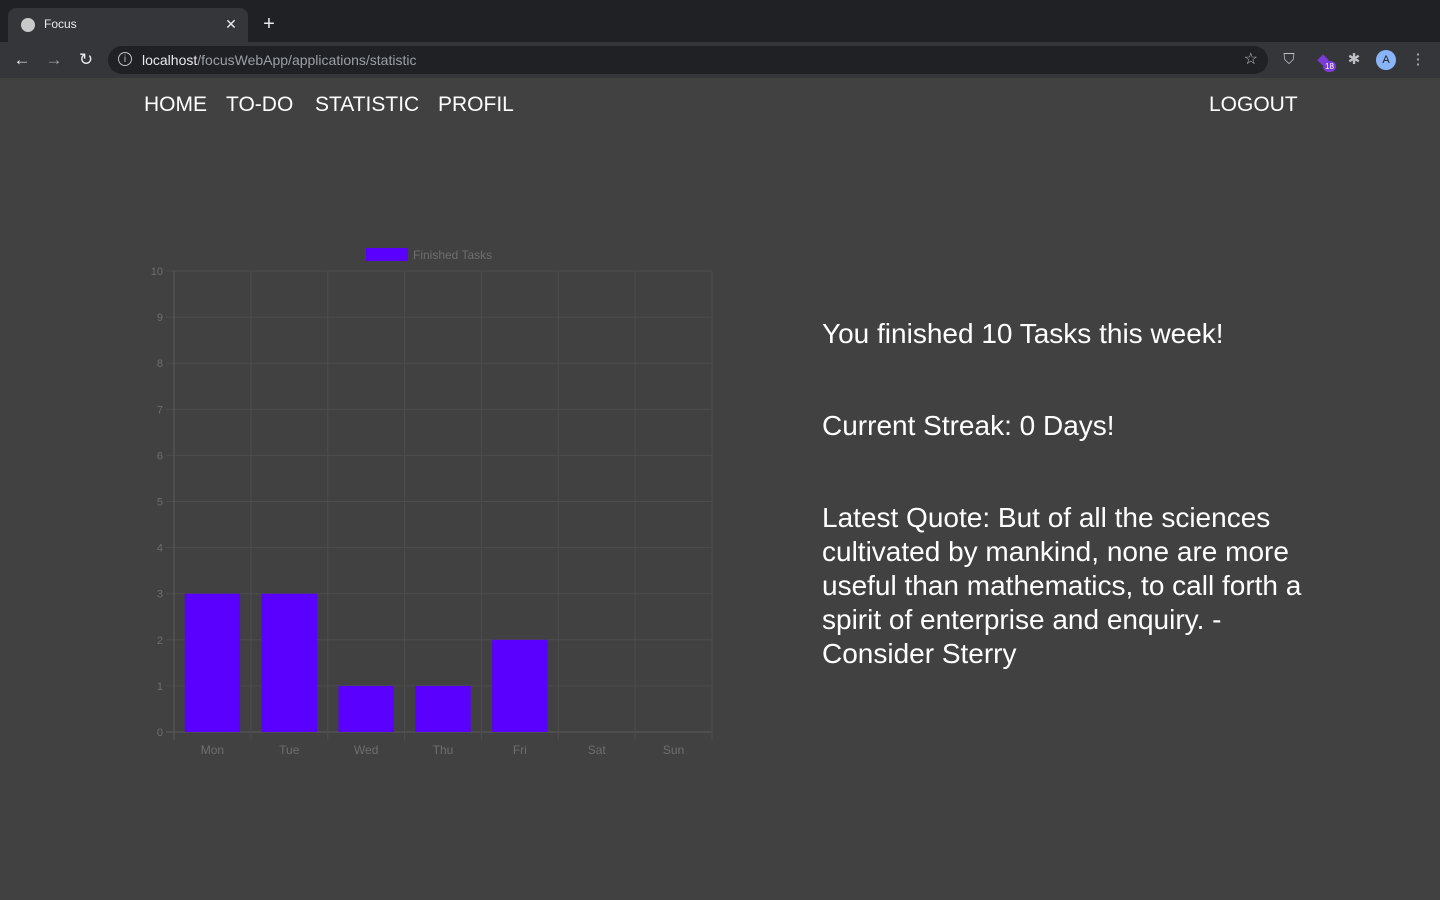 This screenshot has width=1440, height=900. Describe the element at coordinates (1329, 66) in the screenshot. I see `extension-badge: 18` at that location.